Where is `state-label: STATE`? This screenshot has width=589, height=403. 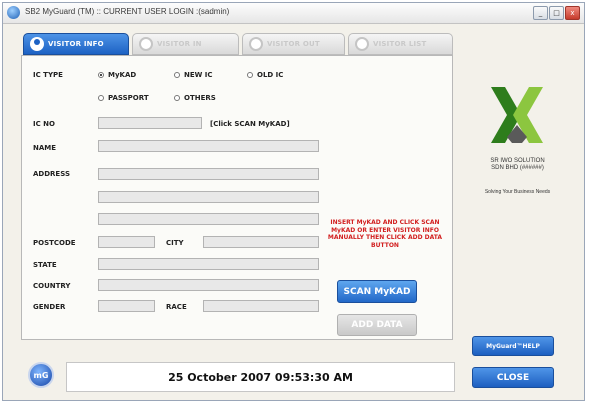
state-label: STATE is located at coordinates (45, 265).